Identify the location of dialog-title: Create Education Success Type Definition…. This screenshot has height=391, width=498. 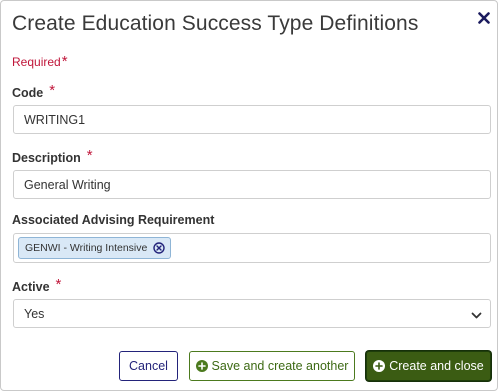
(215, 23).